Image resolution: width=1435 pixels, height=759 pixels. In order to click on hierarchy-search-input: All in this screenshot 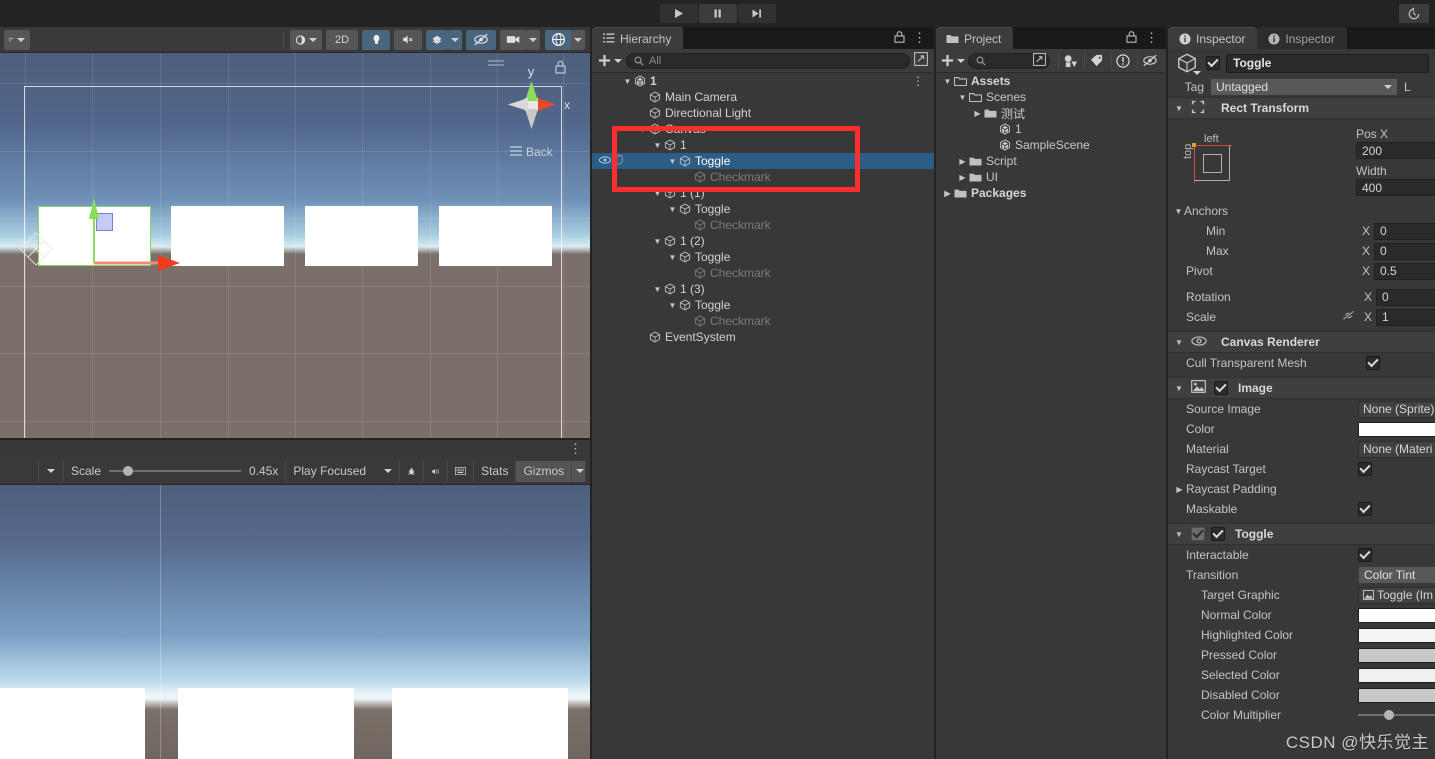, I will do `click(768, 60)`.